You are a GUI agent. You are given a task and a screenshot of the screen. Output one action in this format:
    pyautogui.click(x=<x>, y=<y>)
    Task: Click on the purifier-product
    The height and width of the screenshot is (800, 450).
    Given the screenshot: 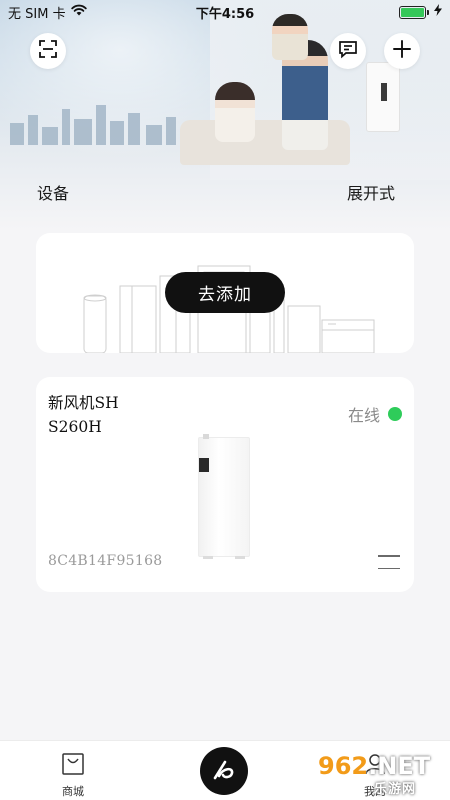 What is the action you would take?
    pyautogui.click(x=383, y=97)
    